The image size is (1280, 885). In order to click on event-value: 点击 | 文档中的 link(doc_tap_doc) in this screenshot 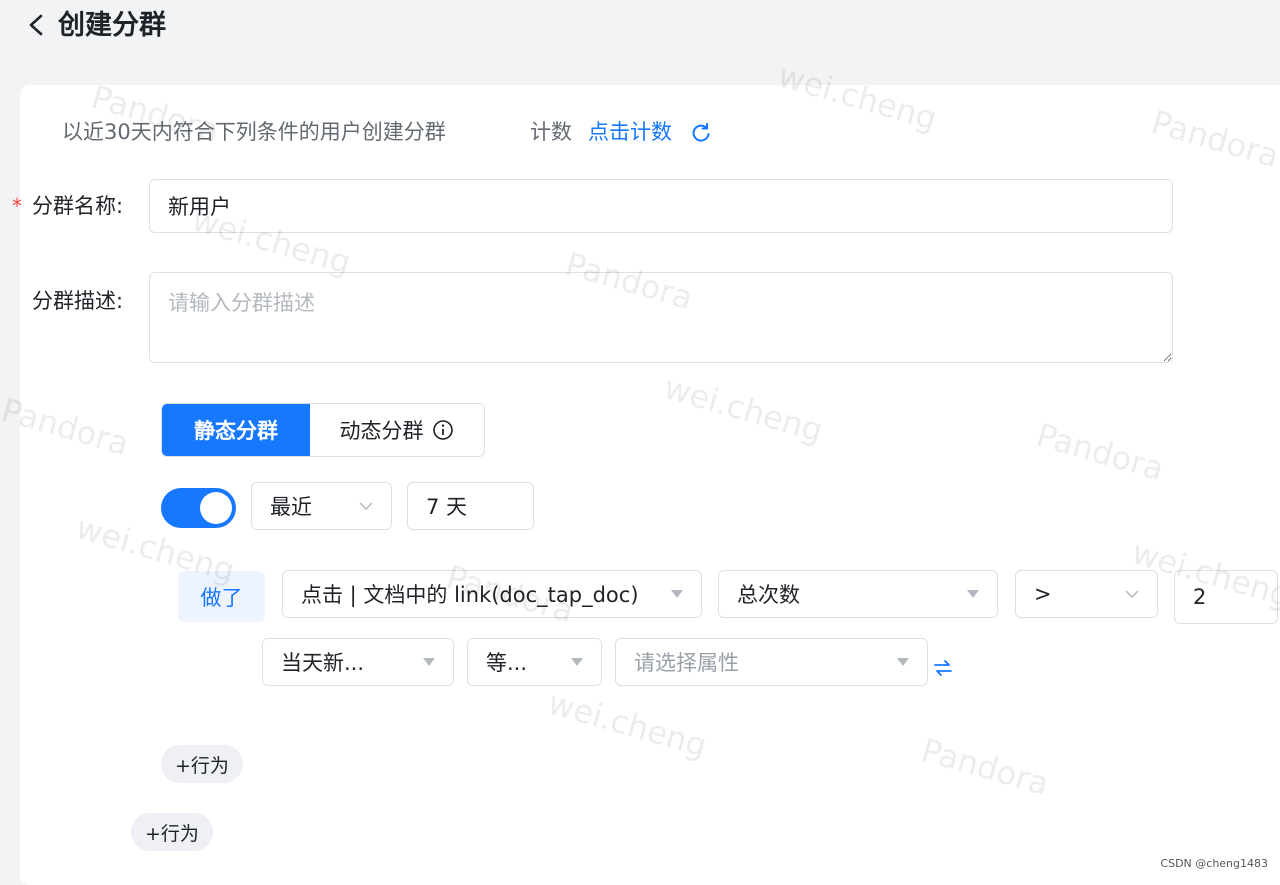, I will do `click(470, 595)`.